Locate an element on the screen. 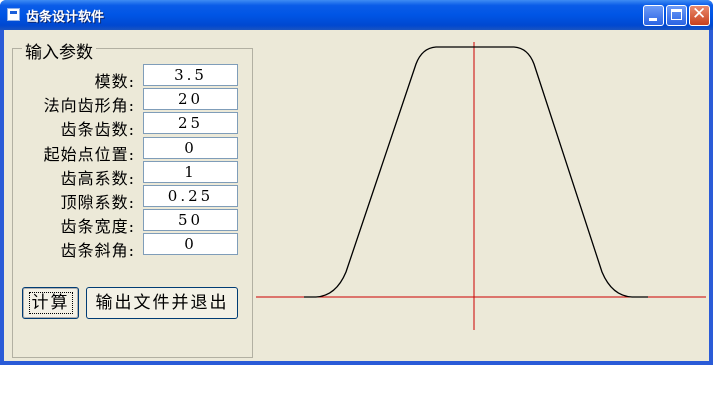 Image resolution: width=713 pixels, height=400 pixels. title-bar: 齿条设计软件 ✕ is located at coordinates (356, 15).